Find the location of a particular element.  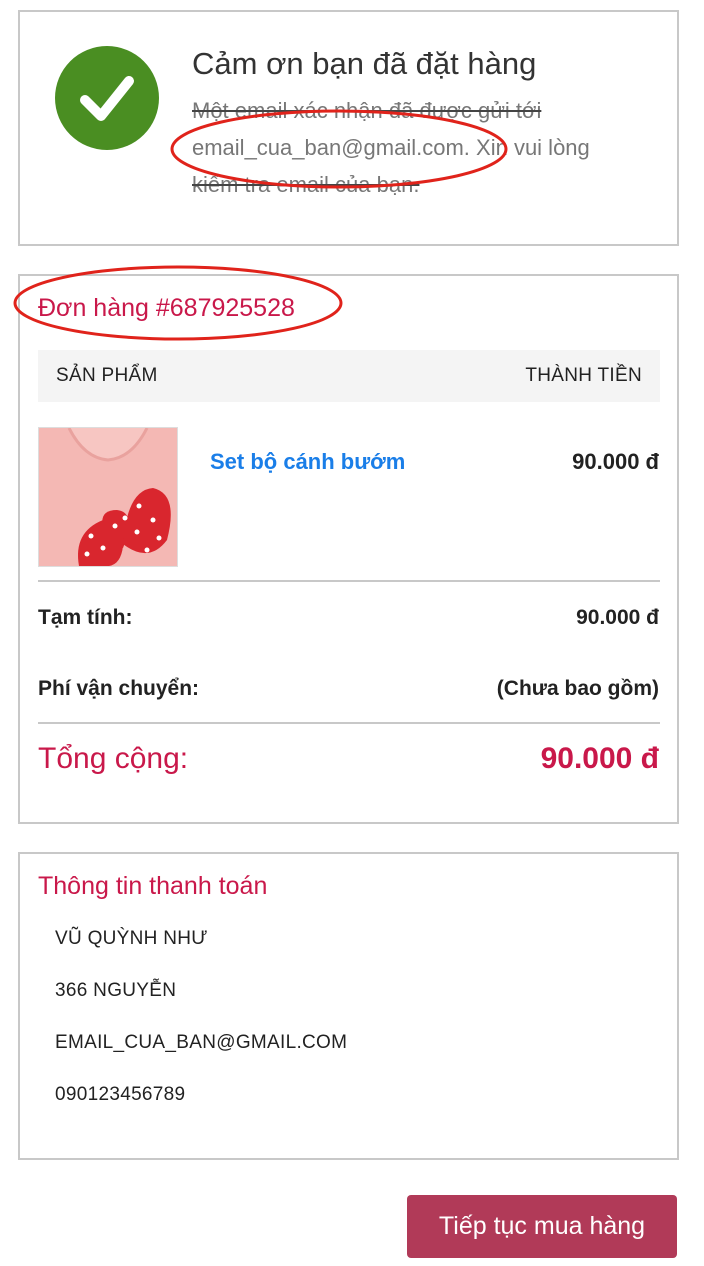

billing-title: Thông tin thanh toán is located at coordinates (153, 886).